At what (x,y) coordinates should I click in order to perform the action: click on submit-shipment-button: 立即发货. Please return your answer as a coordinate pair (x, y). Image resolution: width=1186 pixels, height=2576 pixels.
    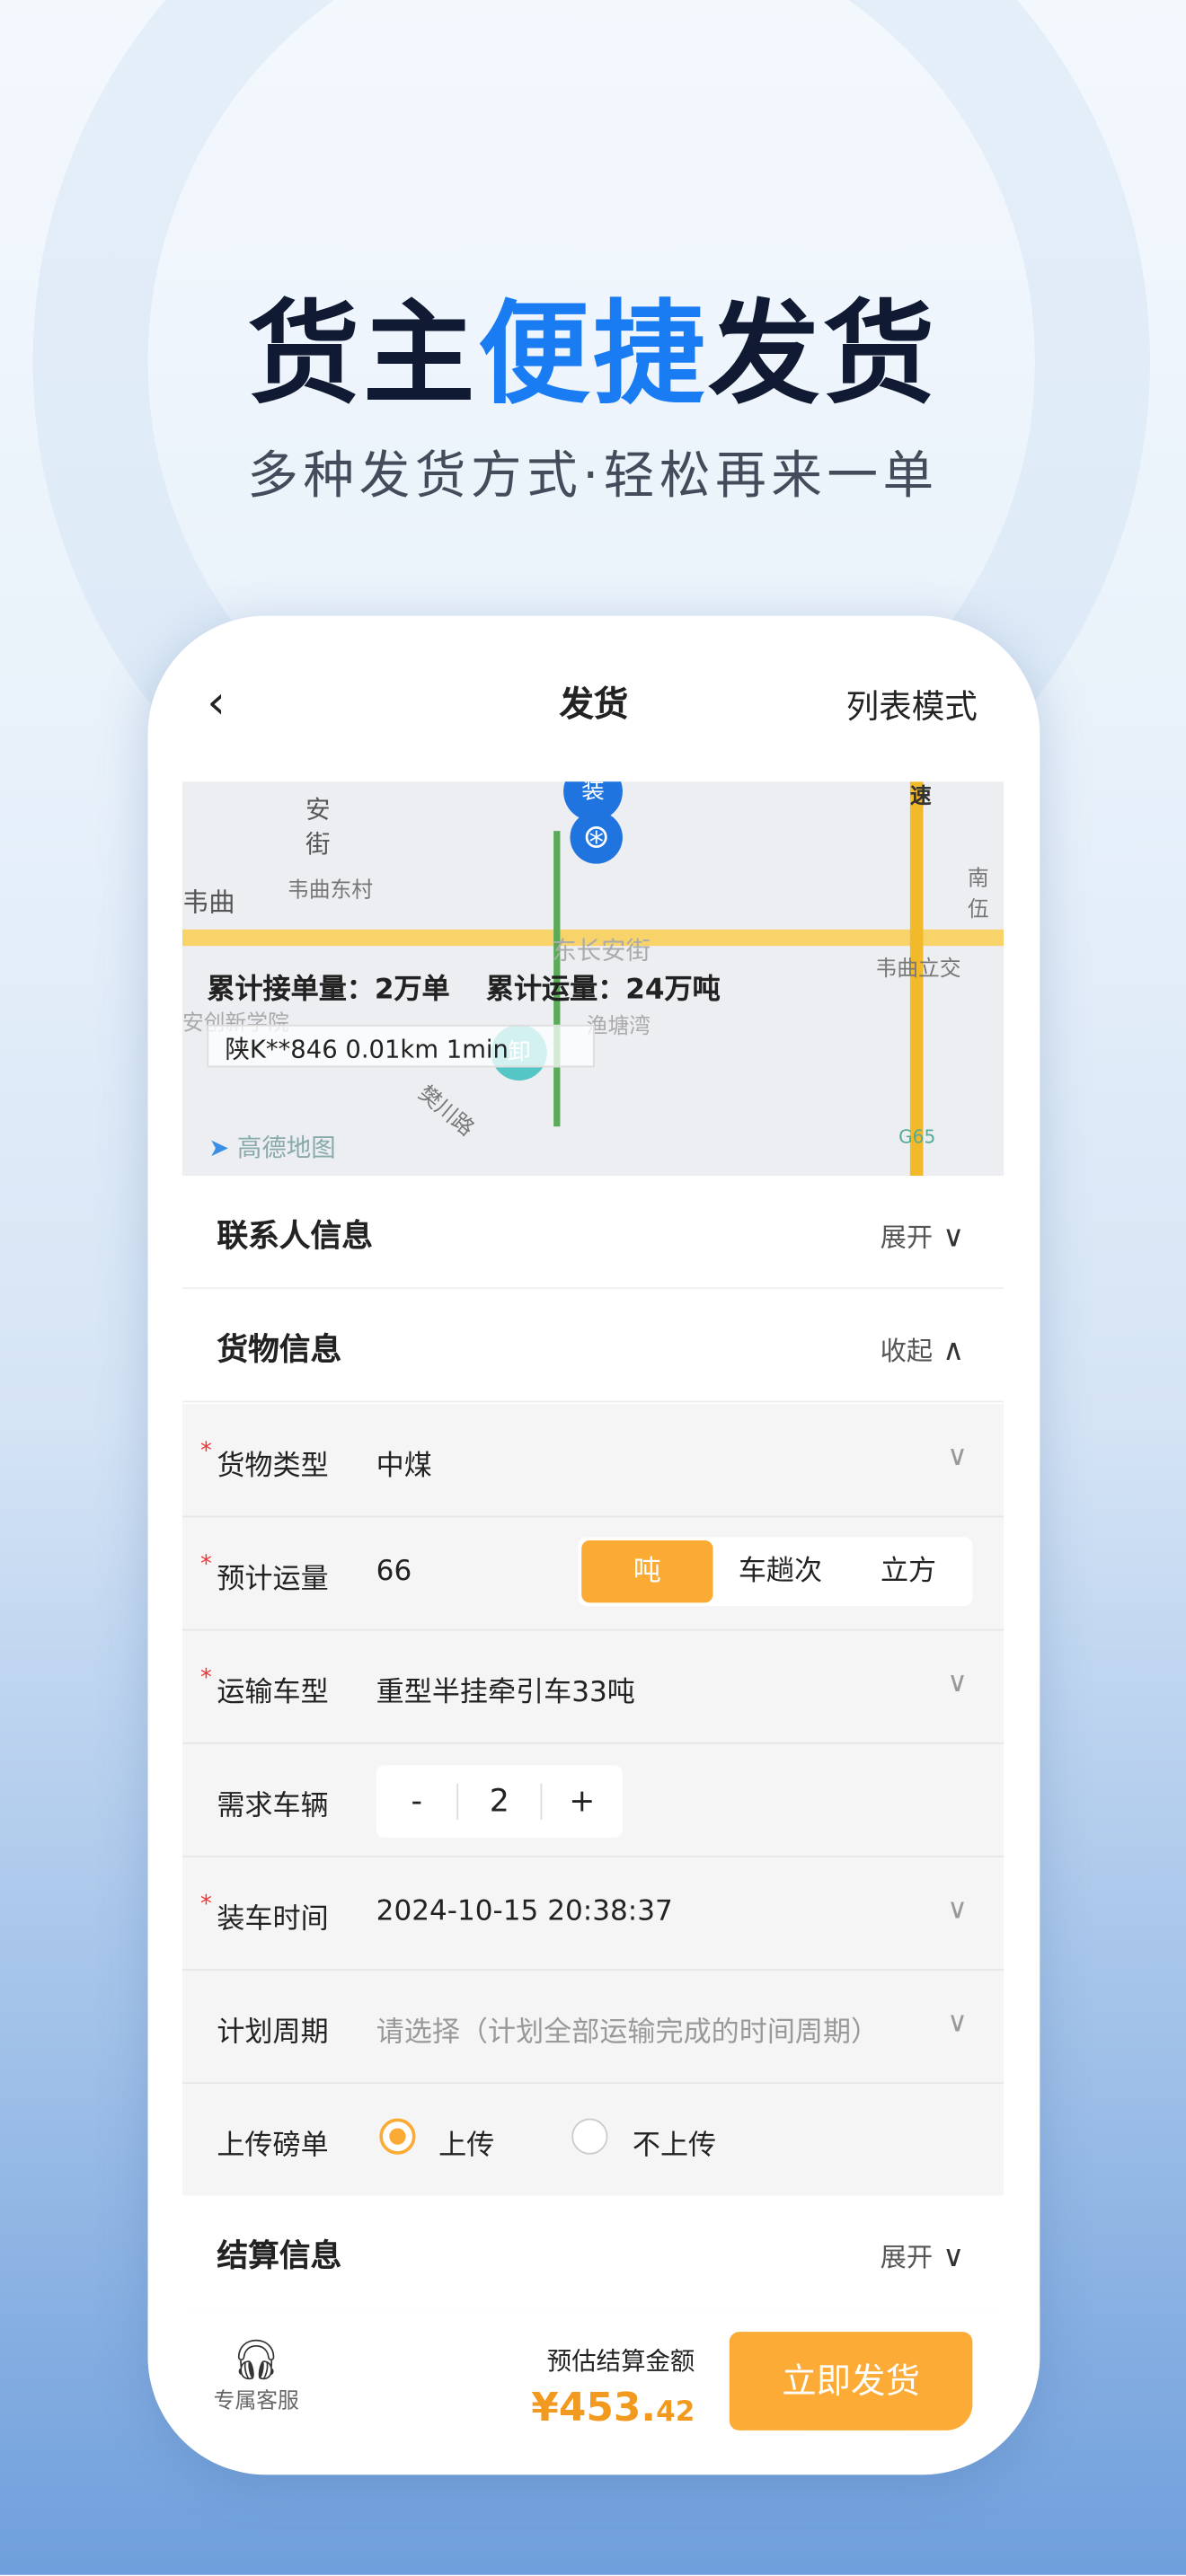
    Looking at the image, I should click on (851, 2381).